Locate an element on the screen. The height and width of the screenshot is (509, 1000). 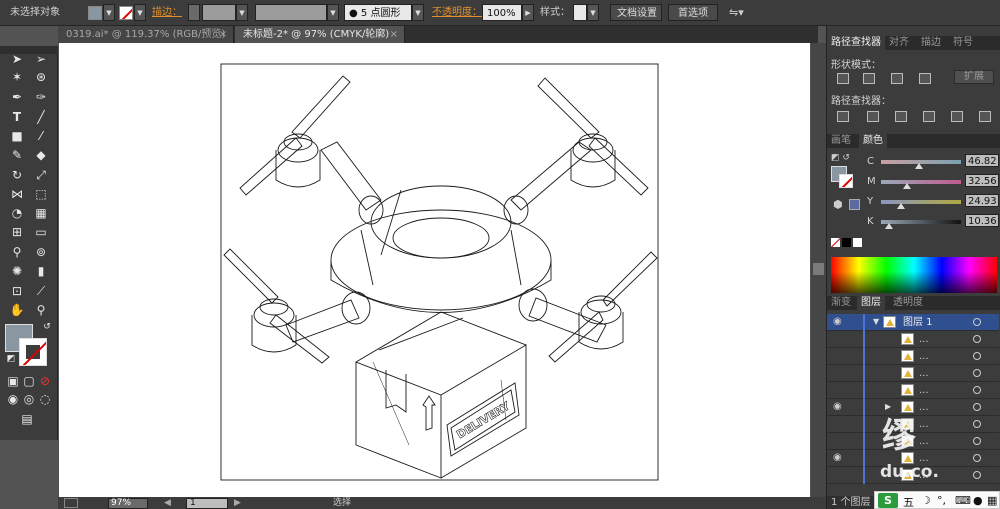
tab-brushes: 画笔 is located at coordinates (841, 141).